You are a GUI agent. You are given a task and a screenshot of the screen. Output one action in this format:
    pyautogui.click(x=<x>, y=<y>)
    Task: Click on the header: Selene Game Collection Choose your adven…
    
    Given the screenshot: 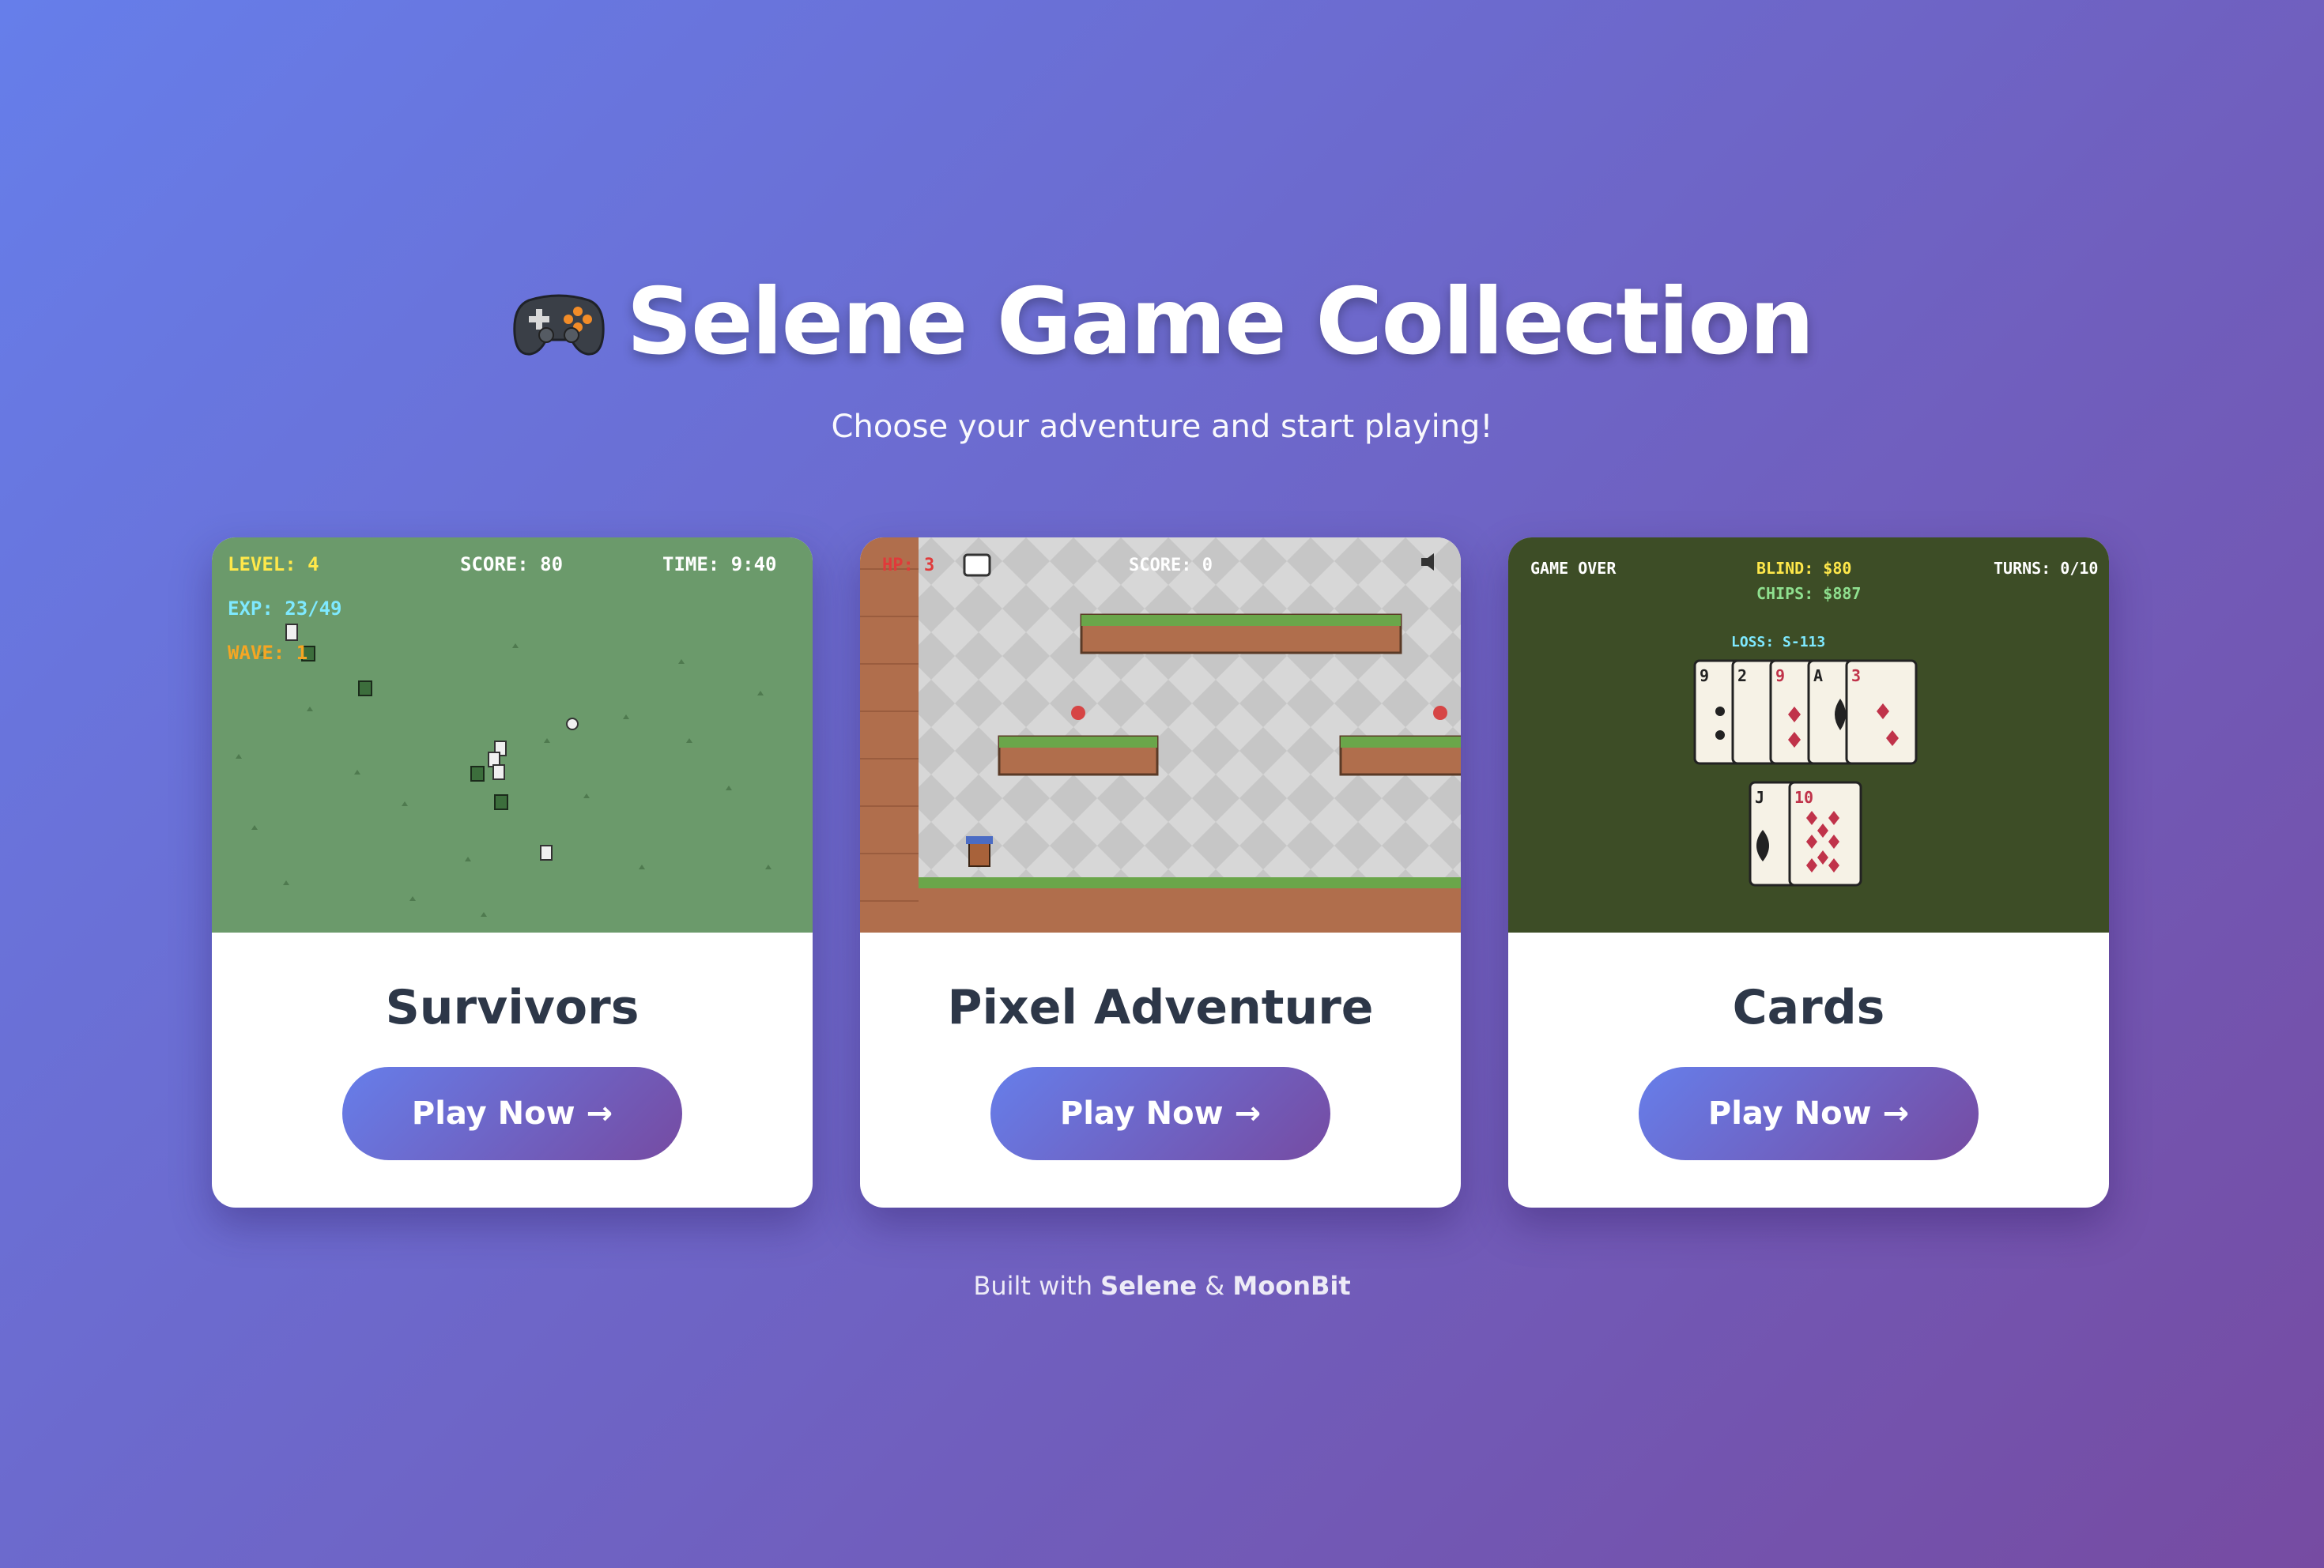 What is the action you would take?
    pyautogui.click(x=1162, y=357)
    